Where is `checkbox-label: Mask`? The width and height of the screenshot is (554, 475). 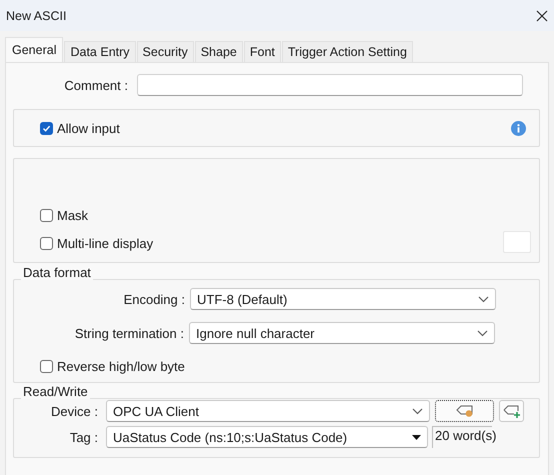 checkbox-label: Mask is located at coordinates (72, 215).